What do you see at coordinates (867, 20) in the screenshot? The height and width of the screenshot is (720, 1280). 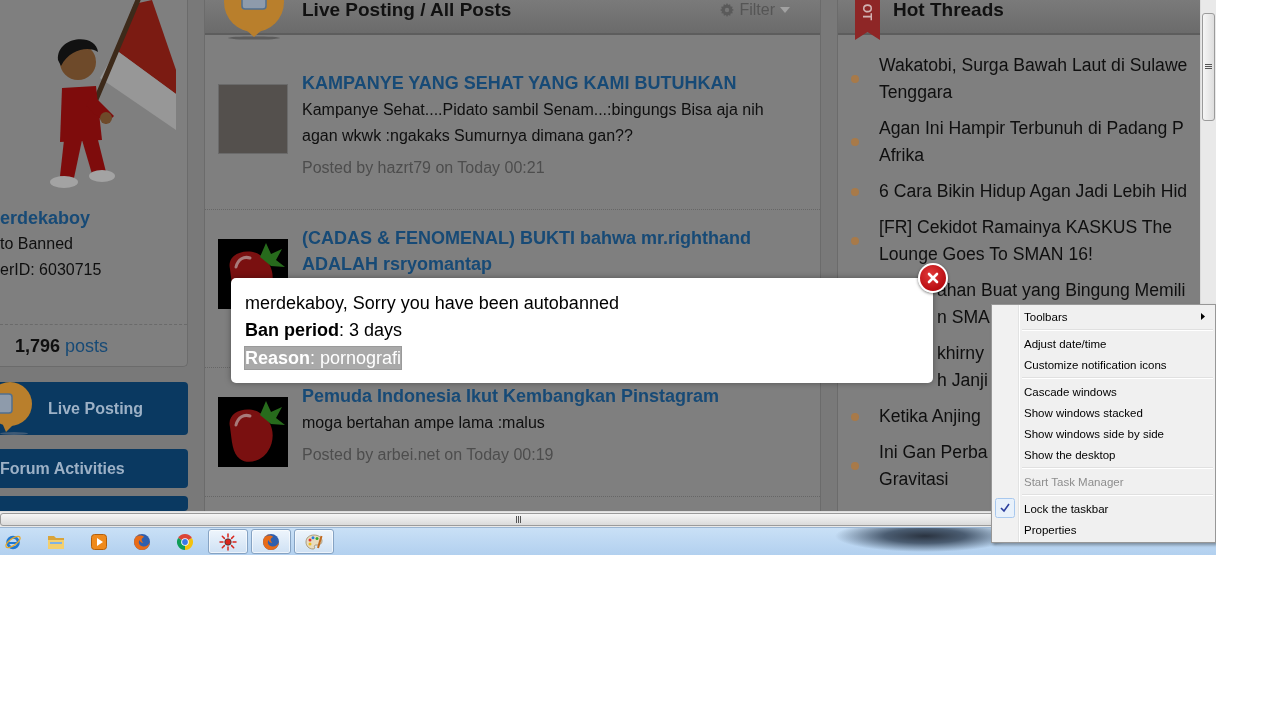 I see `bookmark-ribbon: OT` at bounding box center [867, 20].